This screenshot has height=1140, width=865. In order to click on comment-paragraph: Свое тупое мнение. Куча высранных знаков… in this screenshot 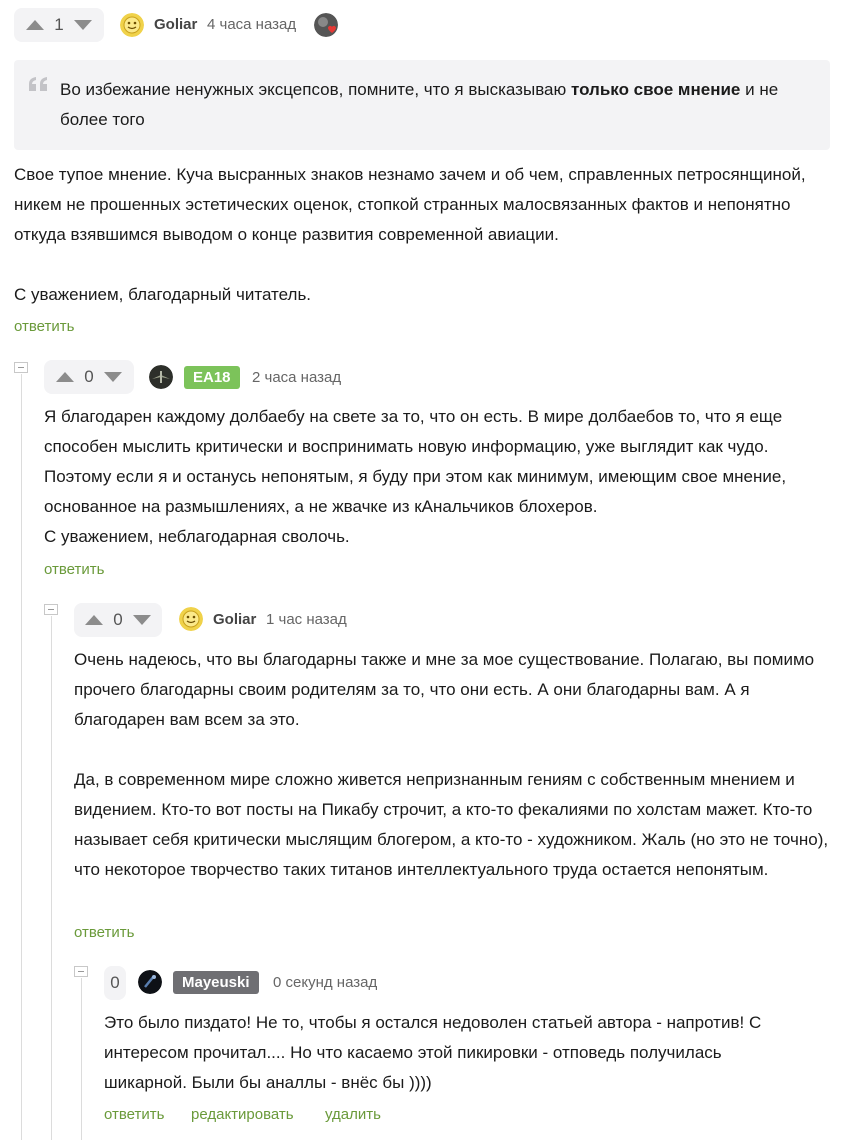, I will do `click(410, 204)`.